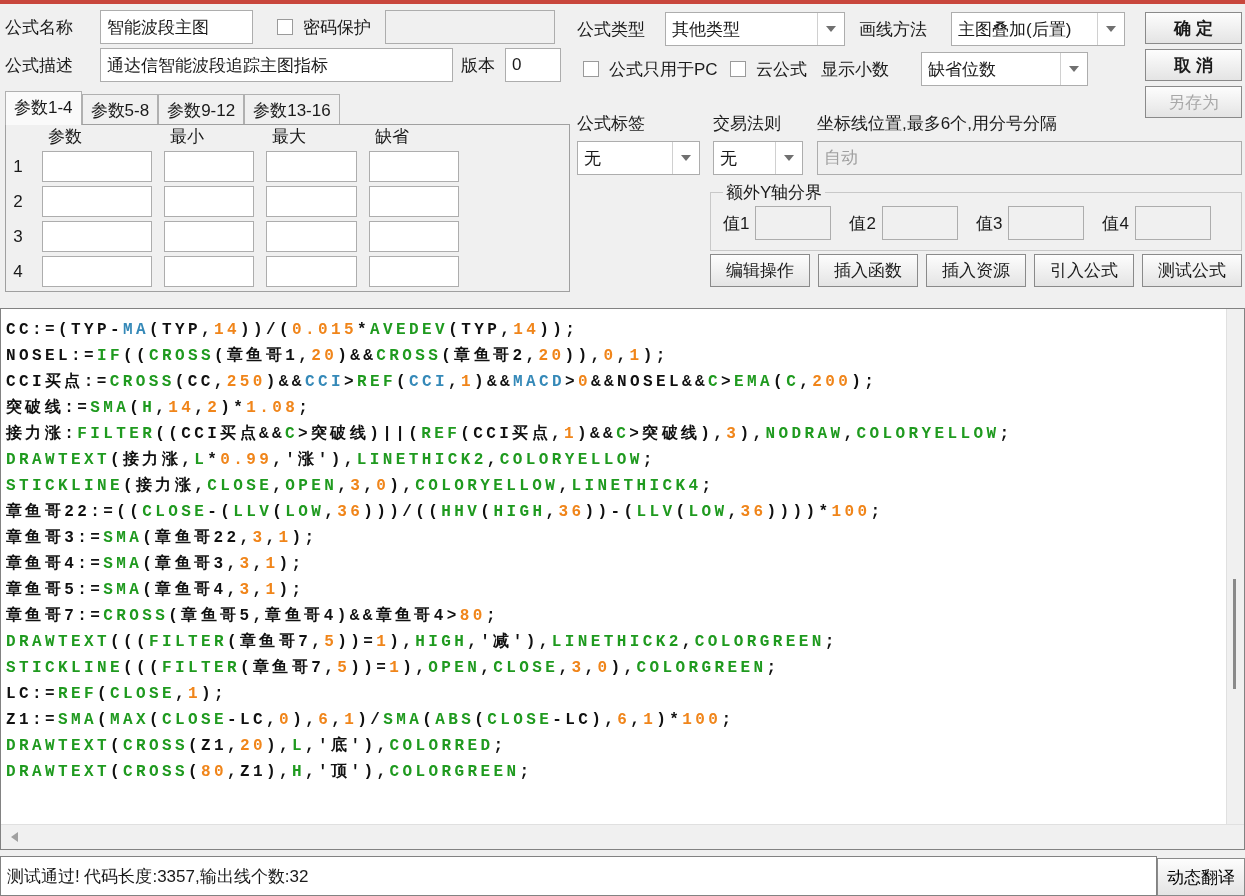 This screenshot has width=1245, height=896. I want to click on code-line: 章鱼哥7:=CROSS(章鱼哥5,章鱼哥4)&&章鱼哥4>80;, so click(253, 616).